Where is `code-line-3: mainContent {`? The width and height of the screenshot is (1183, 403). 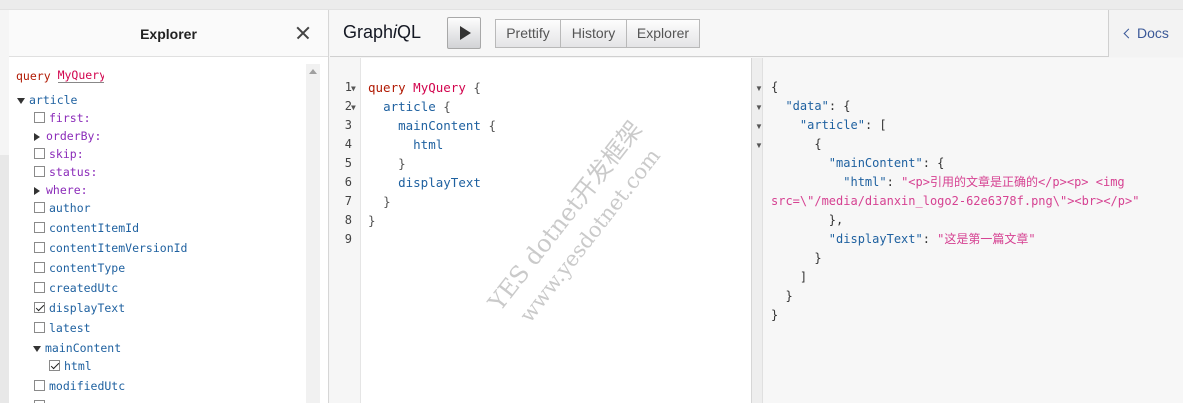
code-line-3: mainContent { is located at coordinates (447, 125).